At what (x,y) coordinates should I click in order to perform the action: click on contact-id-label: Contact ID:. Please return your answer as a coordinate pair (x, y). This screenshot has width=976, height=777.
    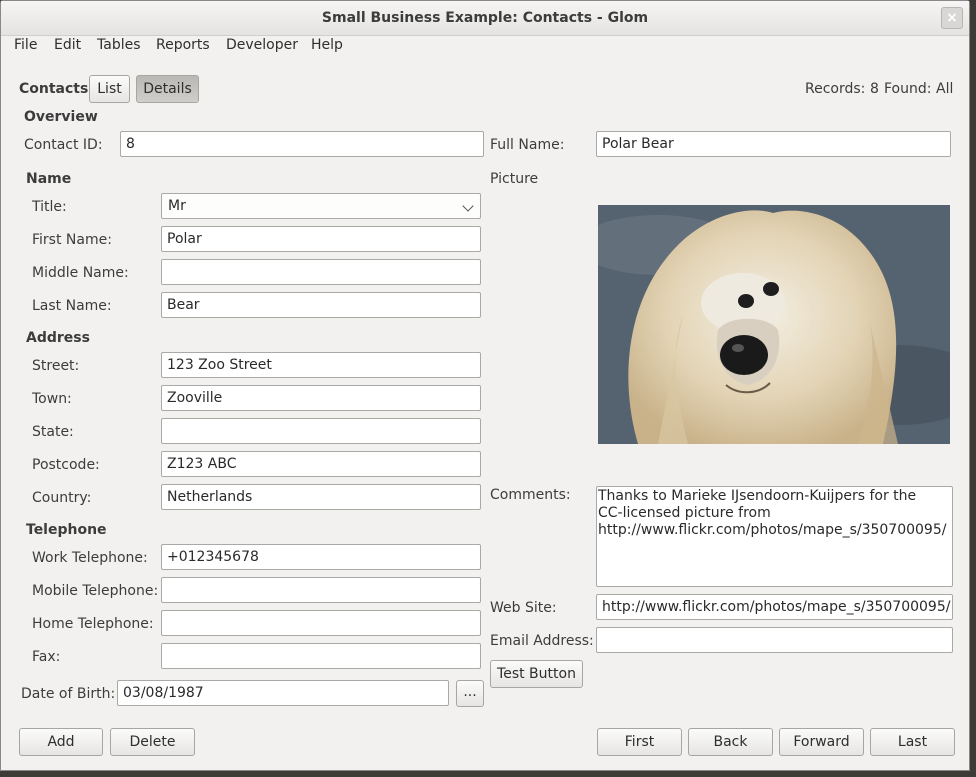
    Looking at the image, I should click on (63, 145).